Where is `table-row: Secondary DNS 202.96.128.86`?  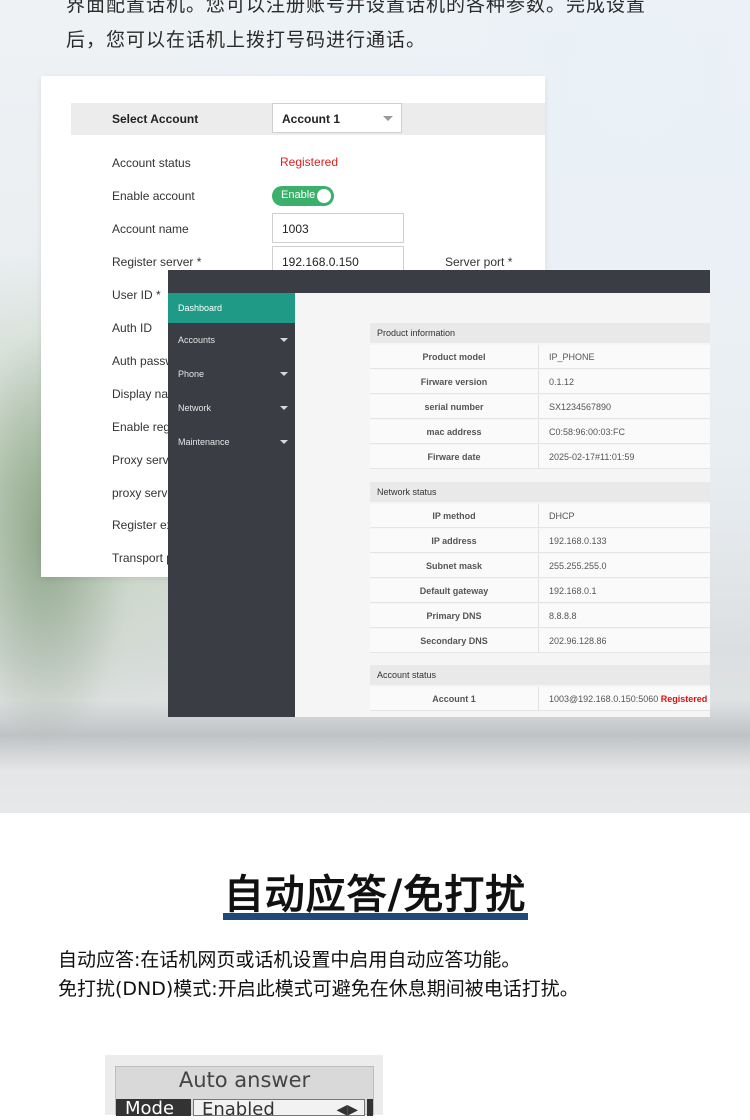 table-row: Secondary DNS 202.96.128.86 is located at coordinates (540, 641).